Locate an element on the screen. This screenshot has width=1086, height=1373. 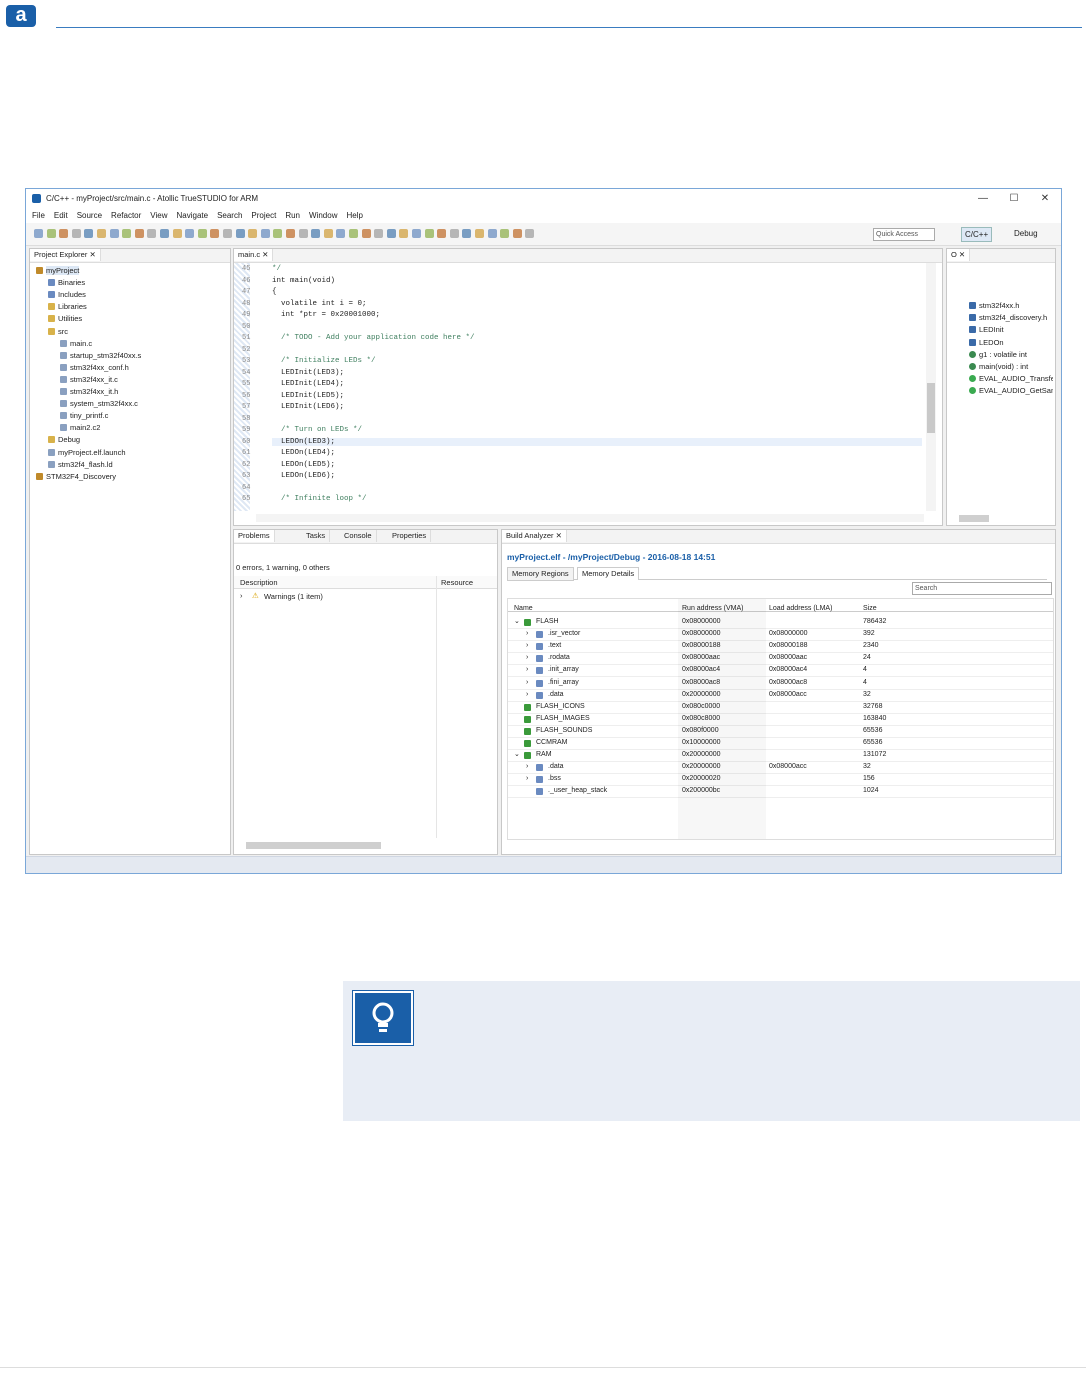
col-lma: Load address (LMA) is located at coordinates (800, 609).